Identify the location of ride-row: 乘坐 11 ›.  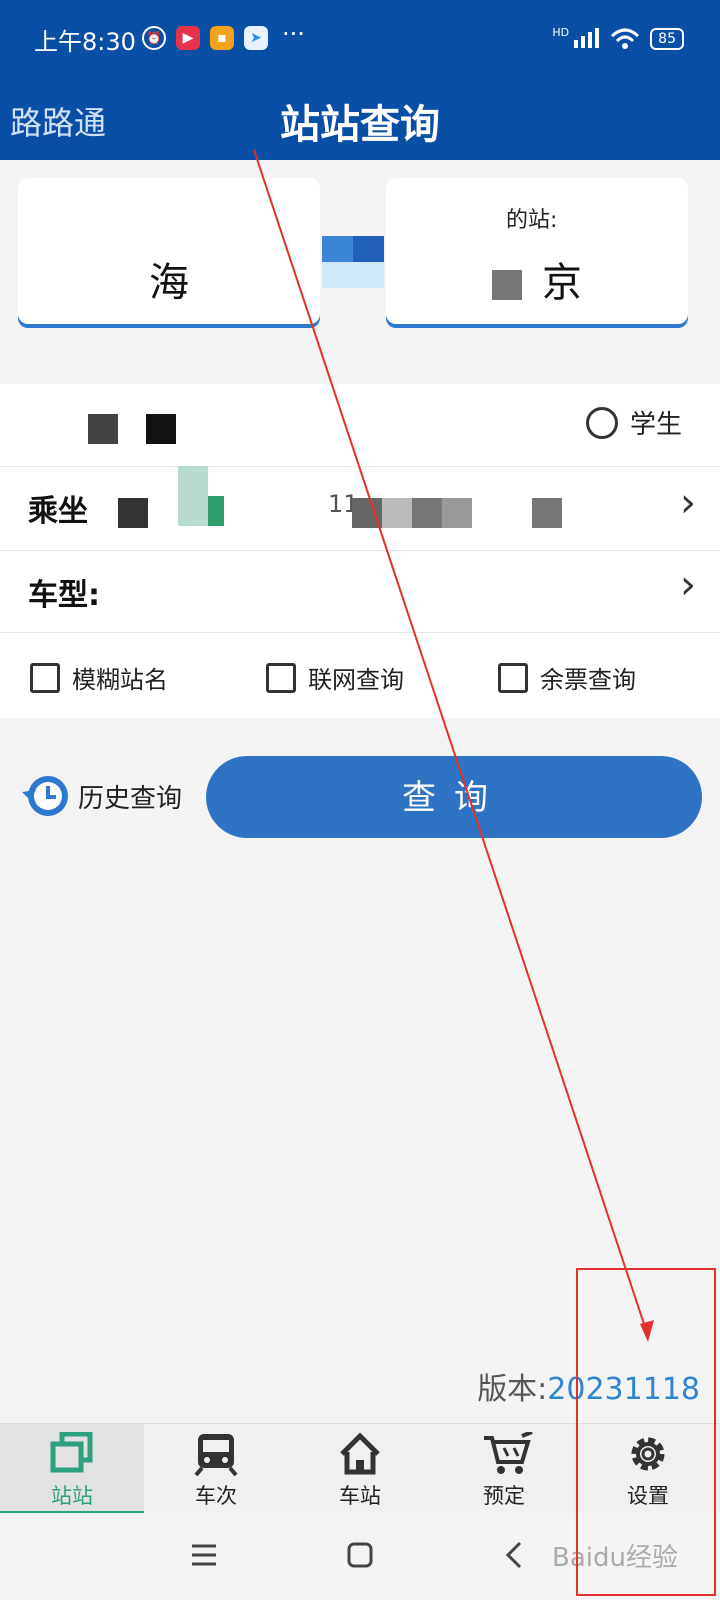
(360, 508).